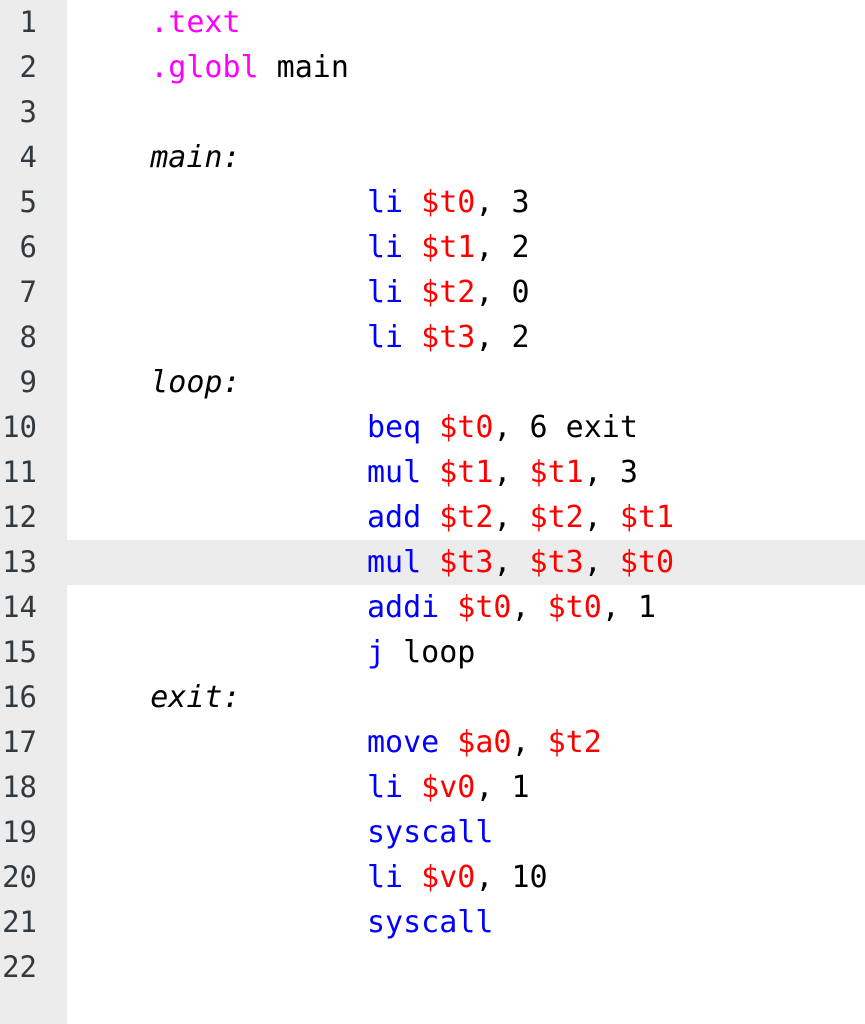  I want to click on code-line: 14 addi $t0, $t0, 1, so click(432, 607).